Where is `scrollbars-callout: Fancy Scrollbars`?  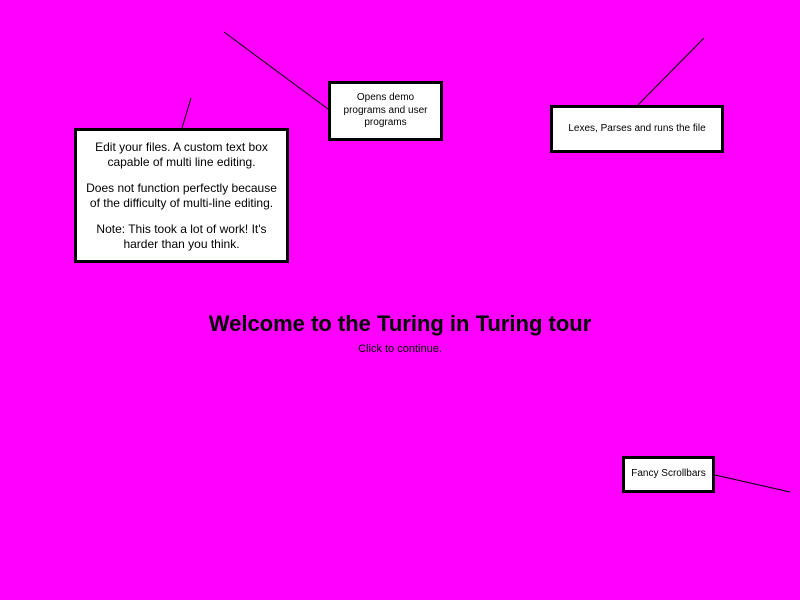 scrollbars-callout: Fancy Scrollbars is located at coordinates (668, 474).